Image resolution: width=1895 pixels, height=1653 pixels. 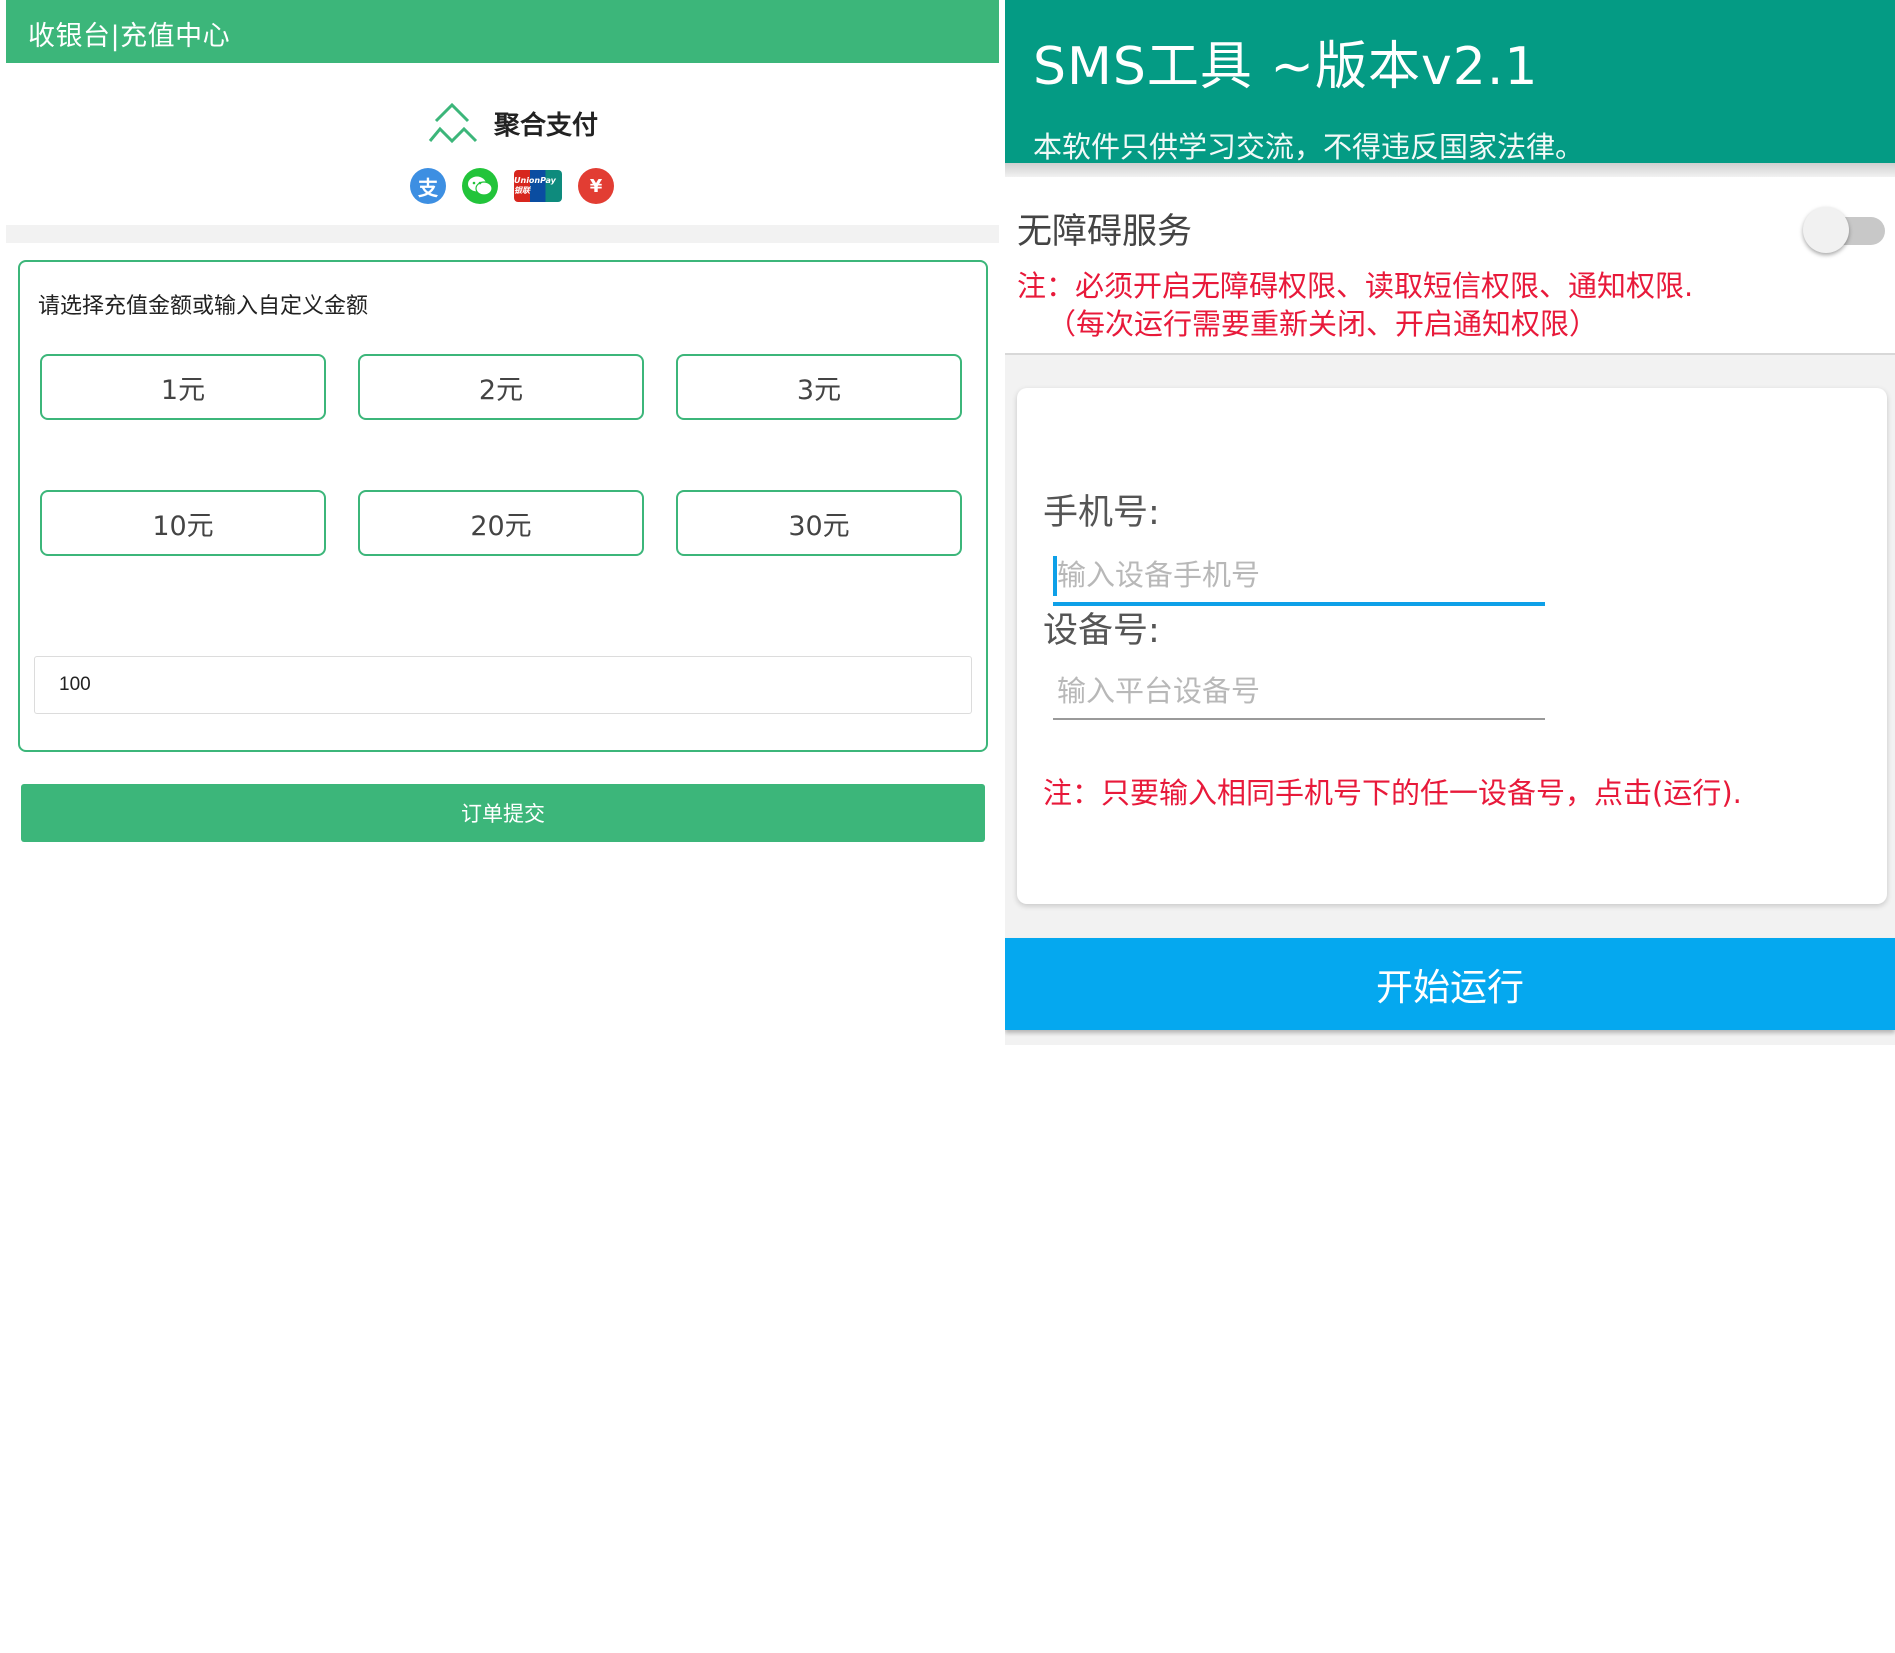 I want to click on device-input, so click(x=1298, y=691).